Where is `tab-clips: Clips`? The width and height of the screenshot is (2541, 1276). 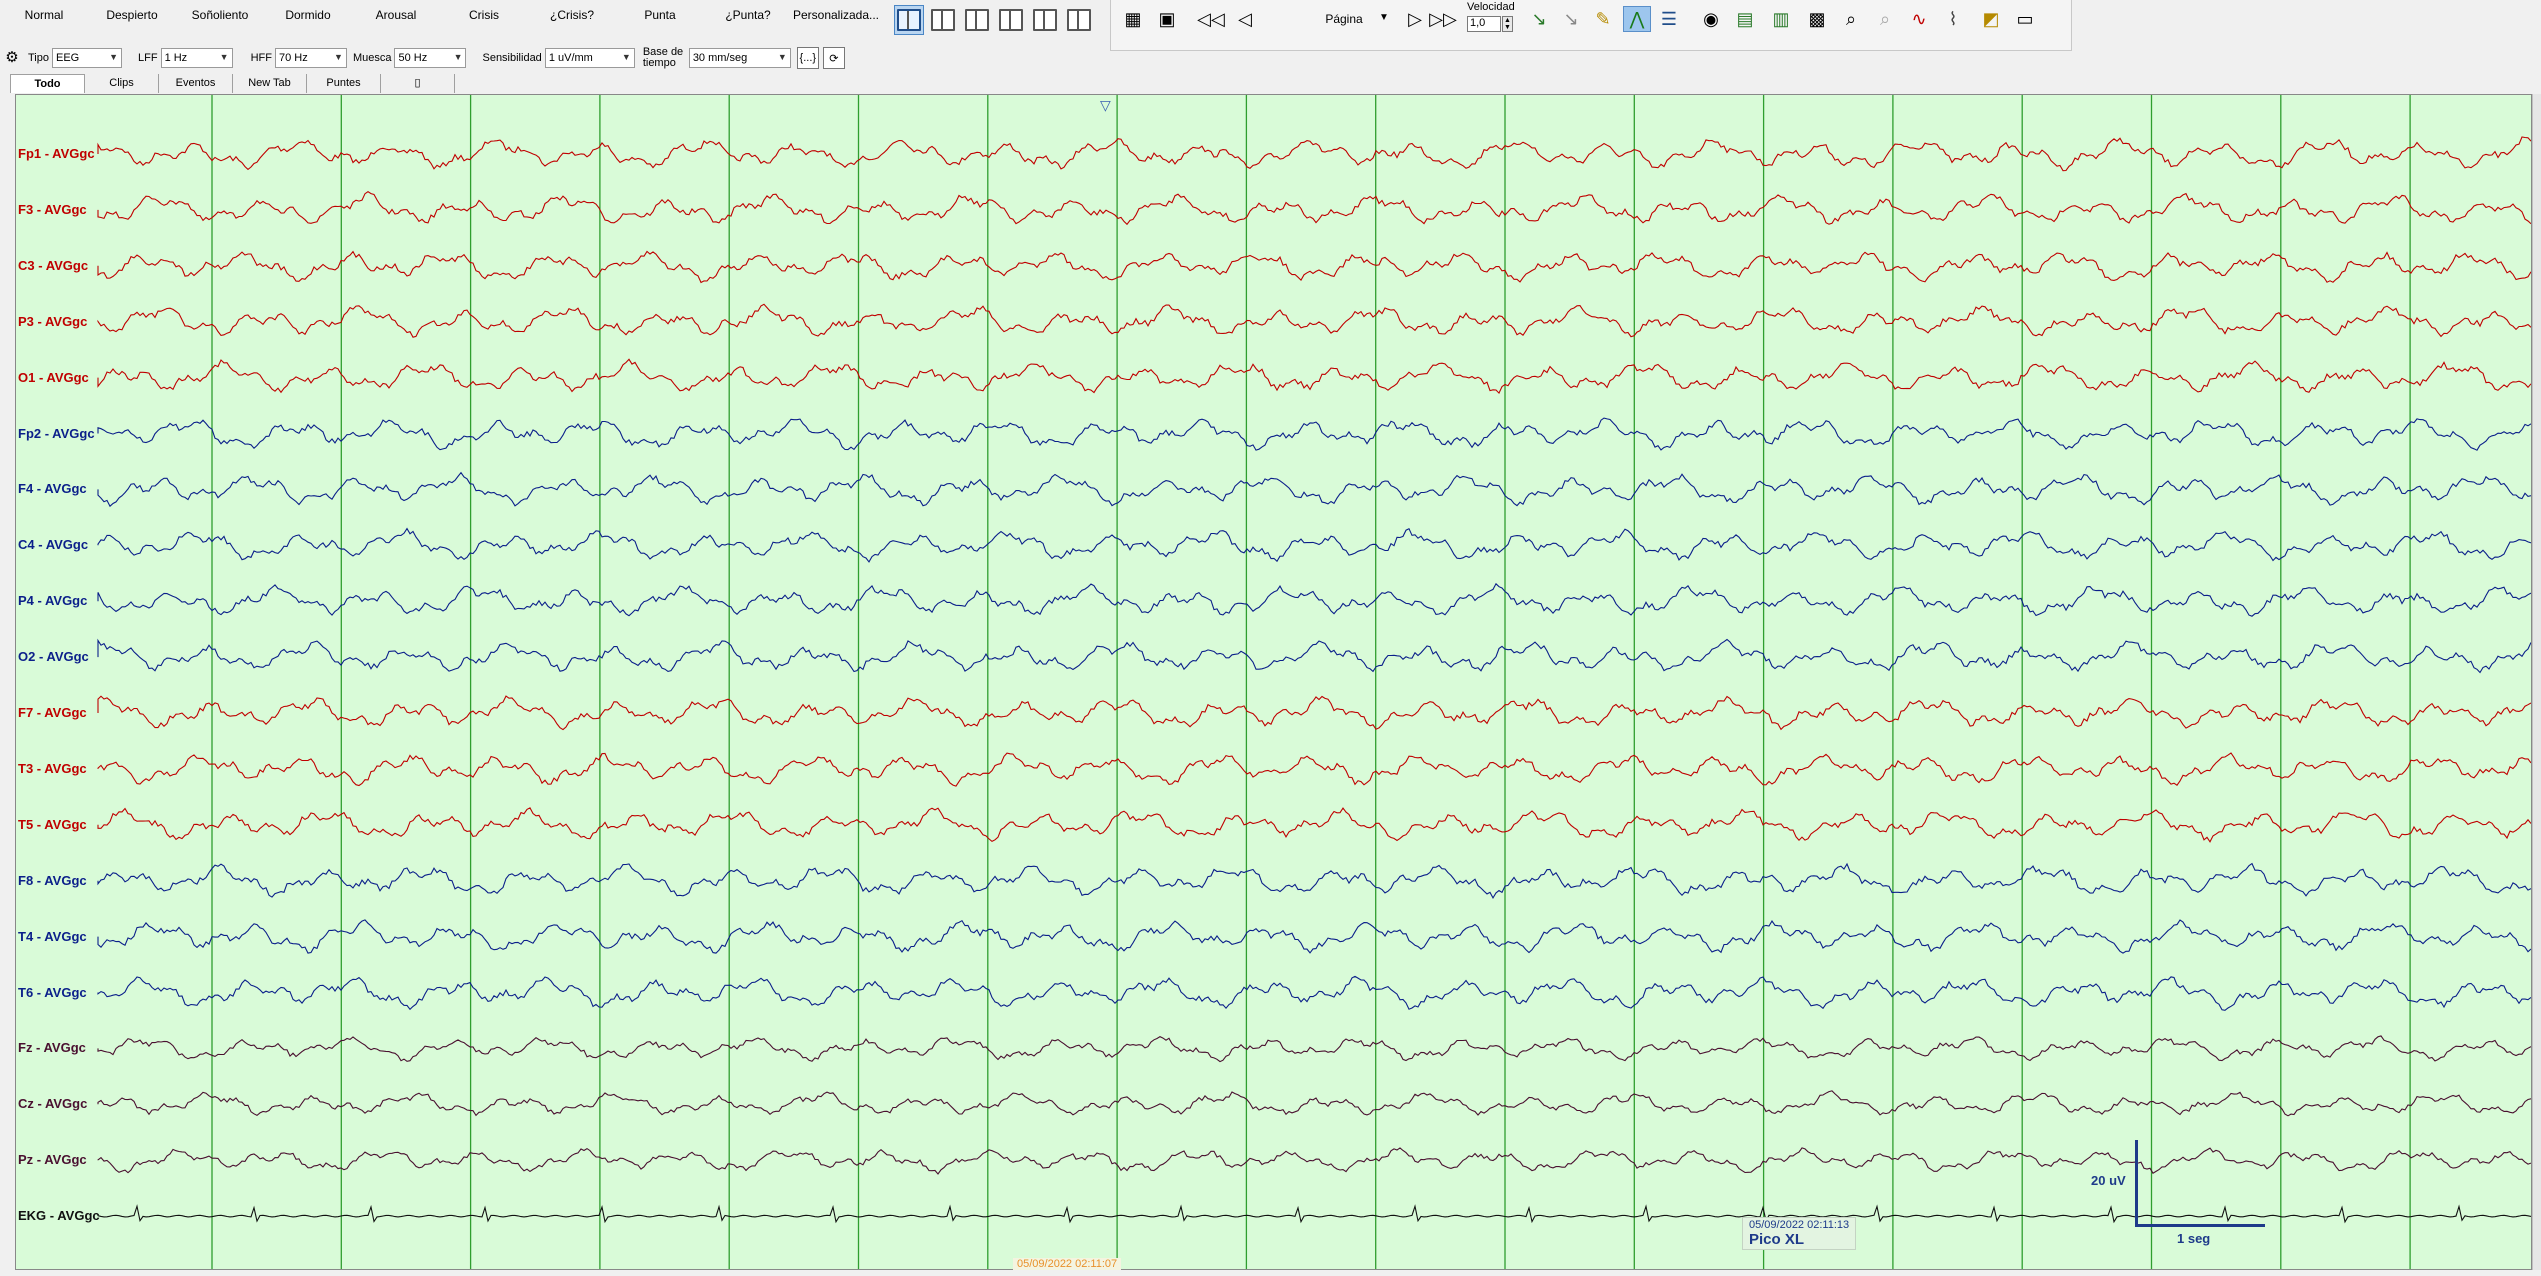 tab-clips: Clips is located at coordinates (122, 83).